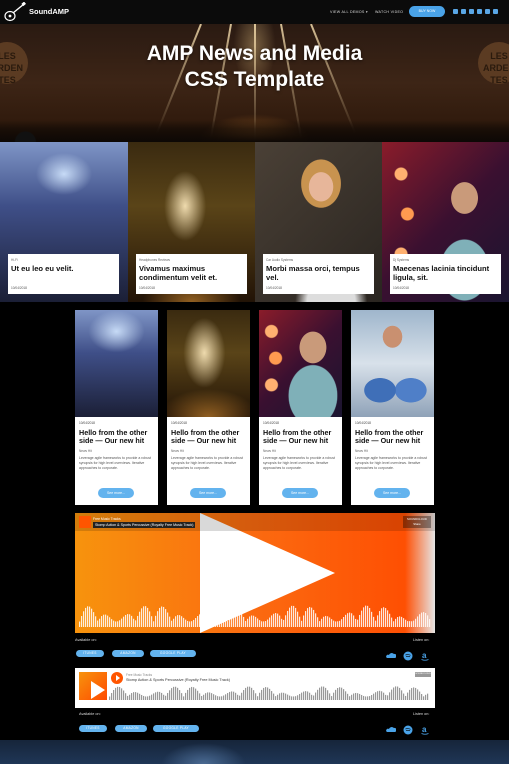 The width and height of the screenshot is (509, 764). Describe the element at coordinates (49, 11) in the screenshot. I see `logo-text: SoundAMP` at that location.